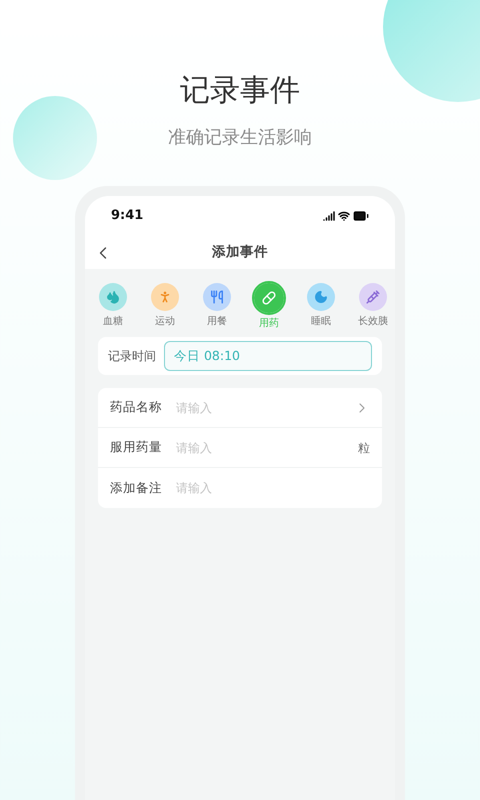 The width and height of the screenshot is (480, 800). What do you see at coordinates (329, 216) in the screenshot?
I see `signal-icon` at bounding box center [329, 216].